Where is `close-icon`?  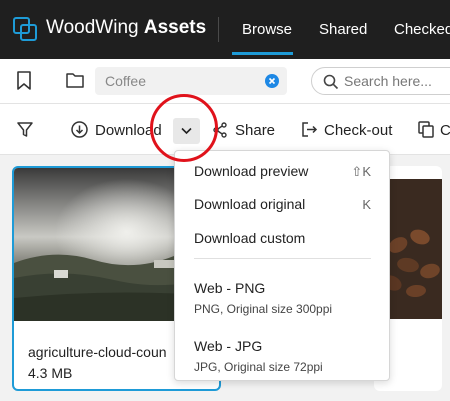 close-icon is located at coordinates (272, 81).